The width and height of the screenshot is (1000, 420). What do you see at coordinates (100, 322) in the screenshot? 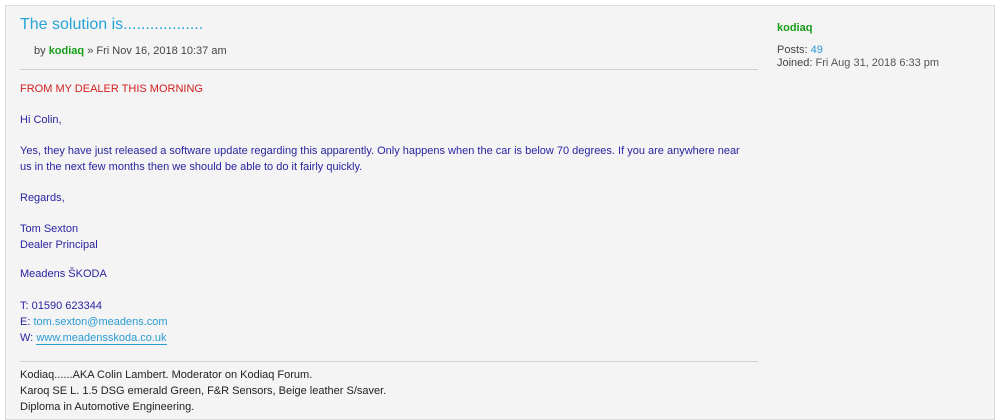
I see `email-link: tom.sexton@meadens.com` at bounding box center [100, 322].